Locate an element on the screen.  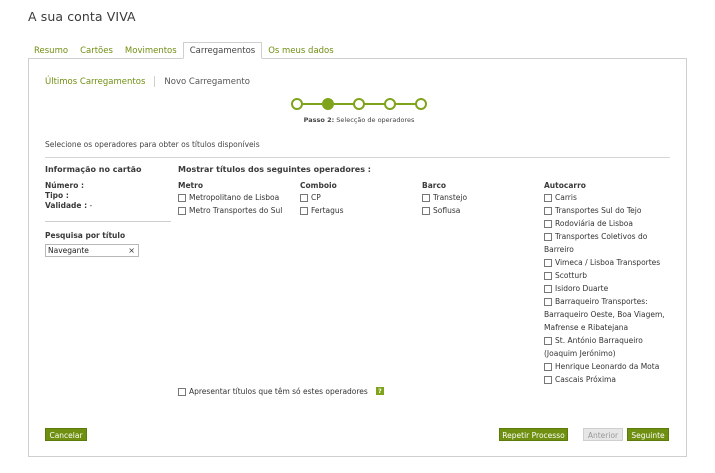
card-number-label: Número : is located at coordinates (64, 185).